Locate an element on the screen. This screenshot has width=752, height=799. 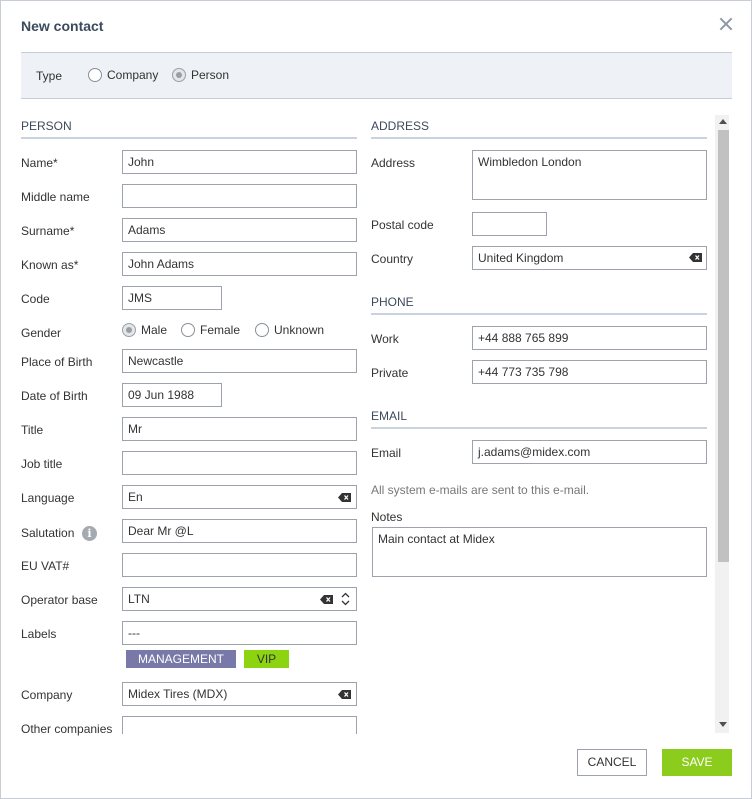
address-label: Address is located at coordinates (393, 163).